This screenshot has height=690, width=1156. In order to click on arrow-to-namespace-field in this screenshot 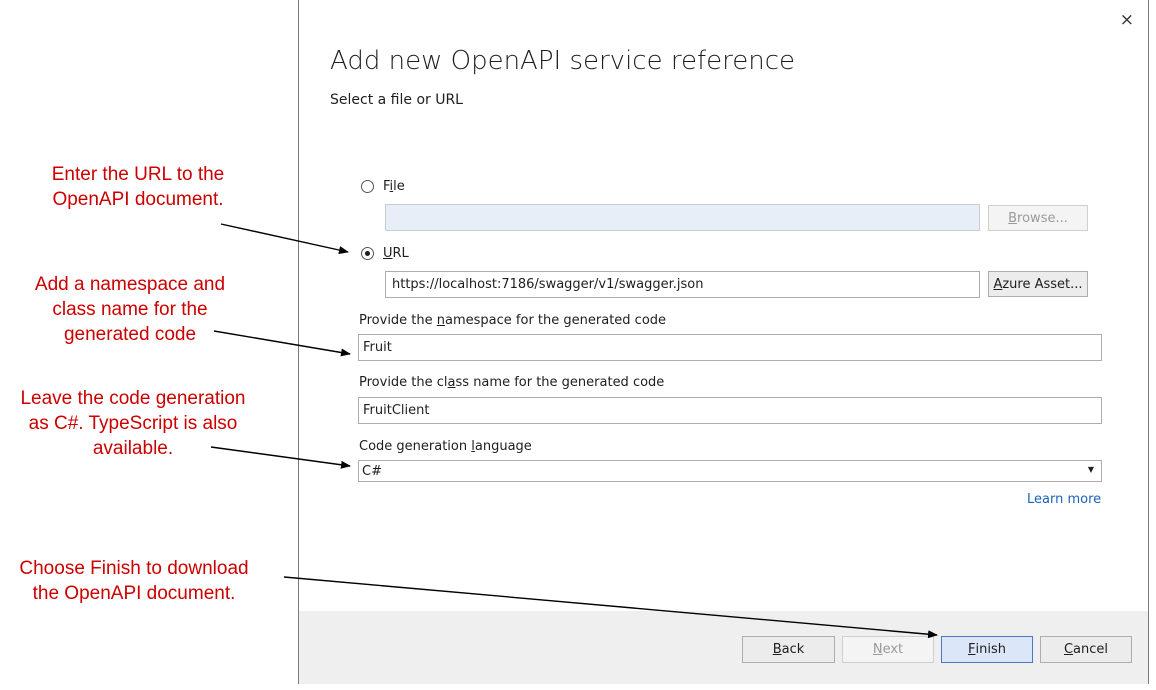, I will do `click(282, 343)`.